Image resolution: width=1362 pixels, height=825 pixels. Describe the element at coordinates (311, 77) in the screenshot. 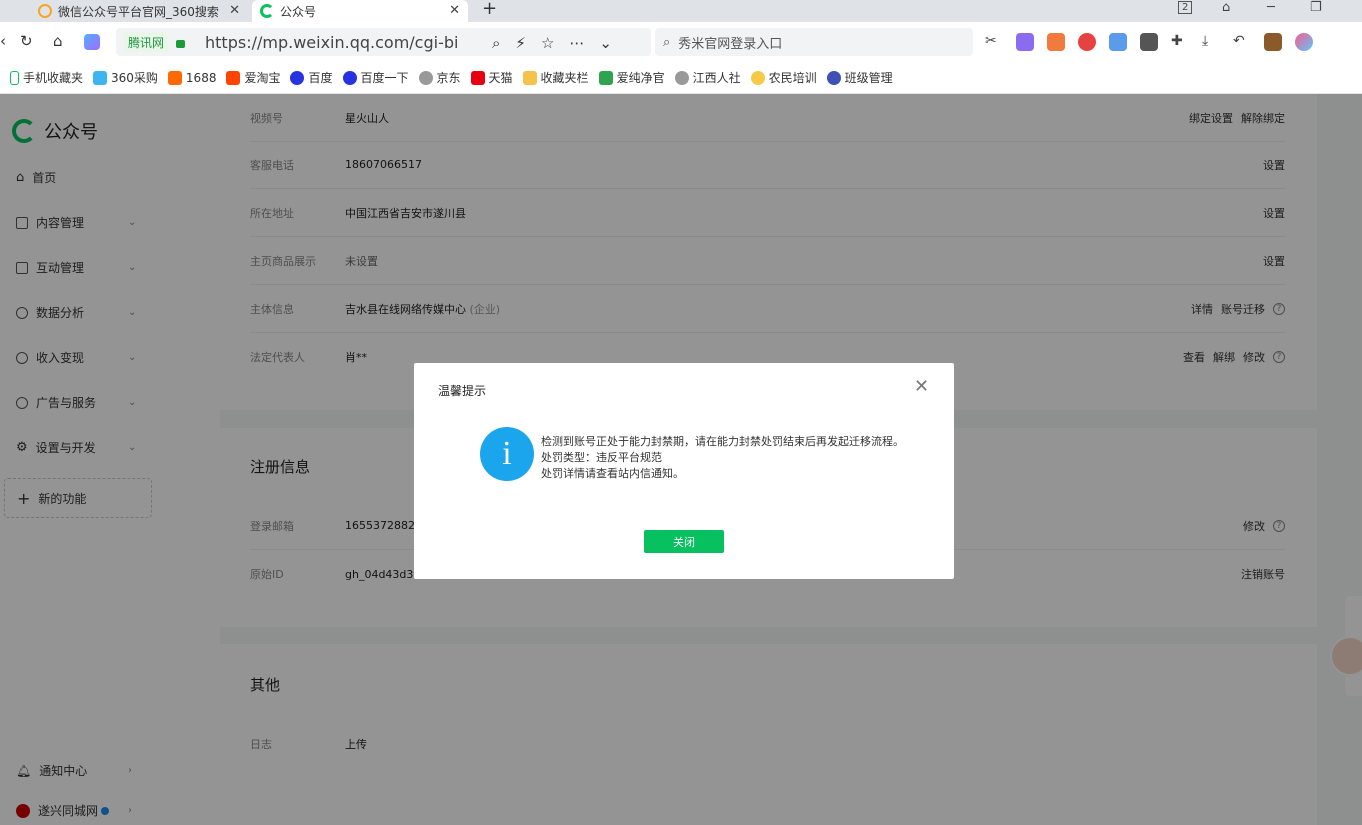

I see `bookmark-item: 百度` at that location.